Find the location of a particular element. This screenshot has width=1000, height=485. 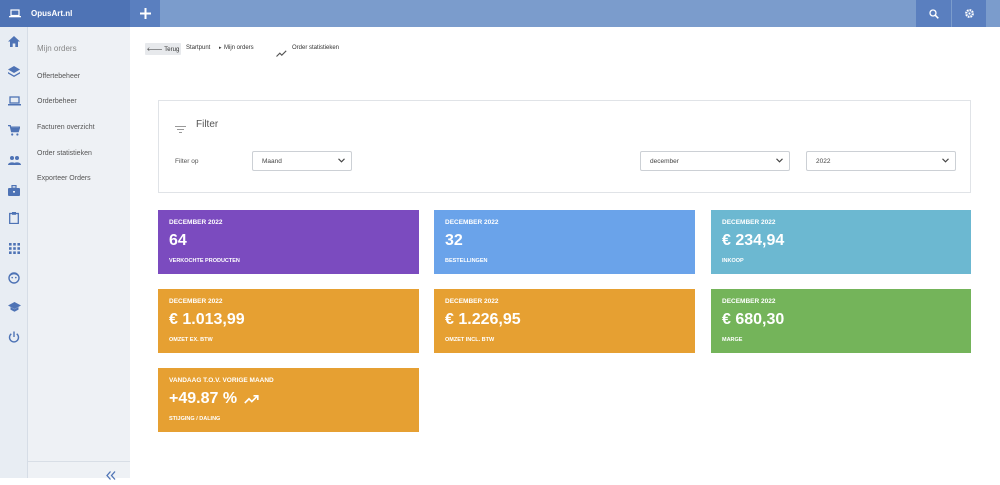

search-button is located at coordinates (933, 13).